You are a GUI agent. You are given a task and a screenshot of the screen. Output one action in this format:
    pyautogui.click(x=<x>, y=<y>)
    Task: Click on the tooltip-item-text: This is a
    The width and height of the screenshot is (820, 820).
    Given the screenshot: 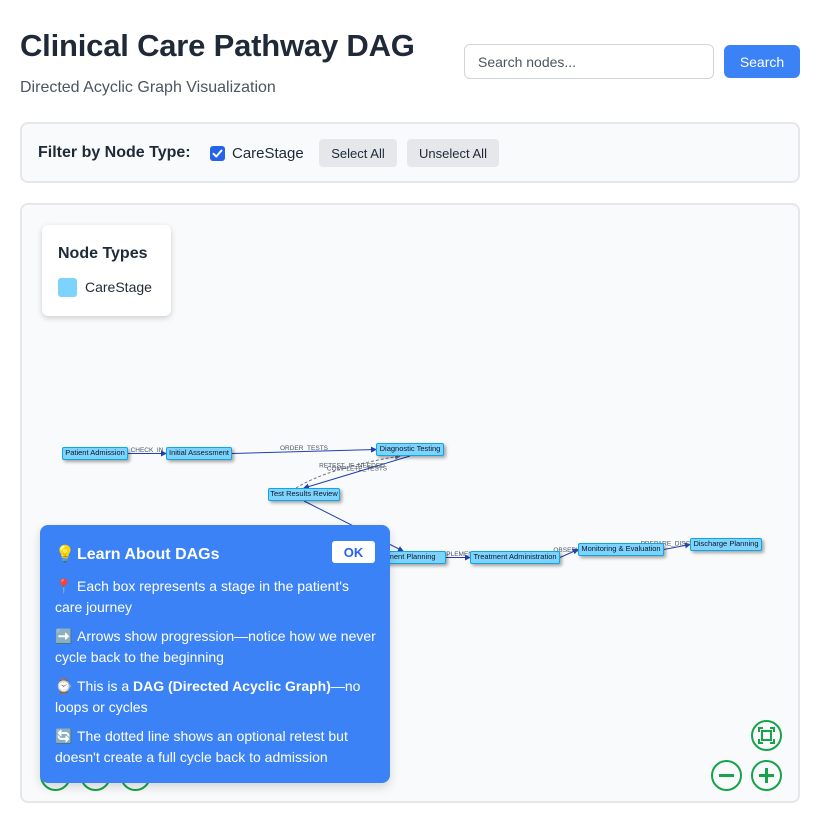 What is the action you would take?
    pyautogui.click(x=105, y=686)
    